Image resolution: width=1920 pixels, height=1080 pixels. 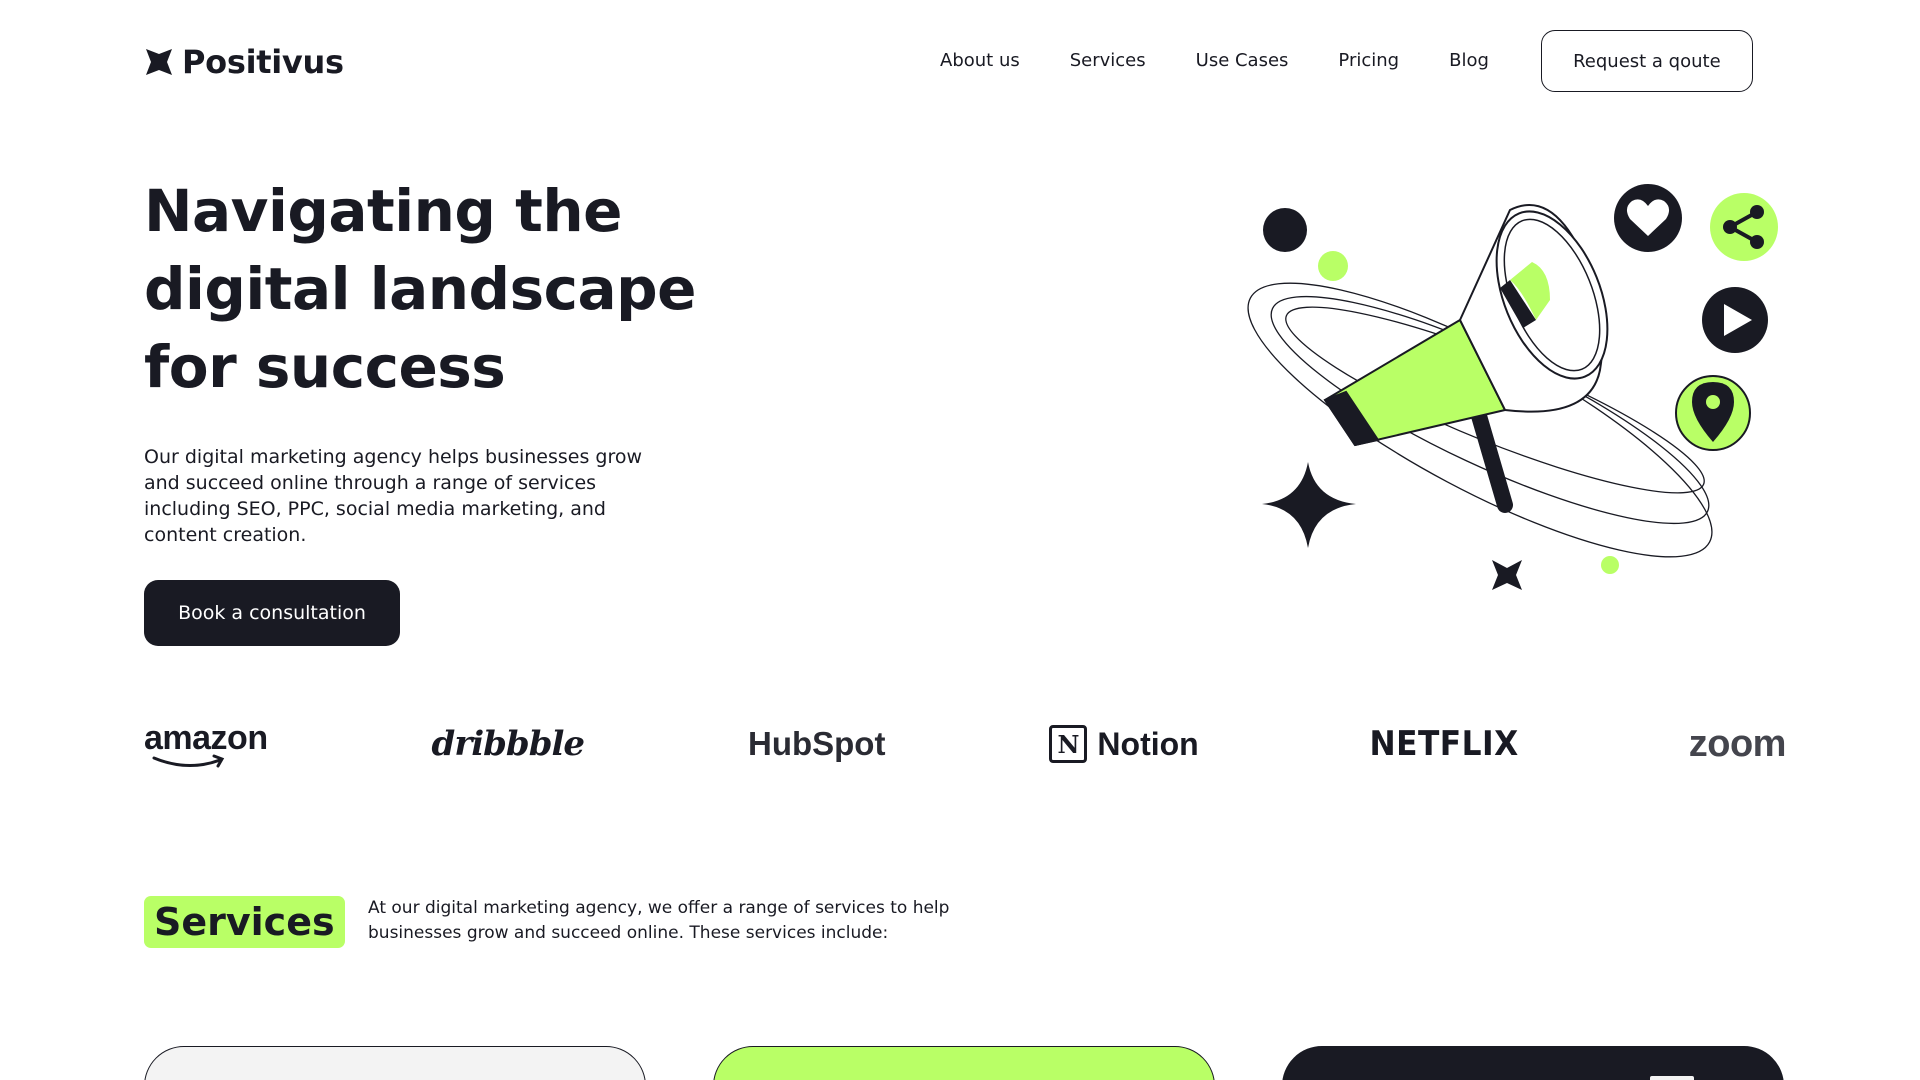 I want to click on amazon-smile-icon, so click(x=188, y=761).